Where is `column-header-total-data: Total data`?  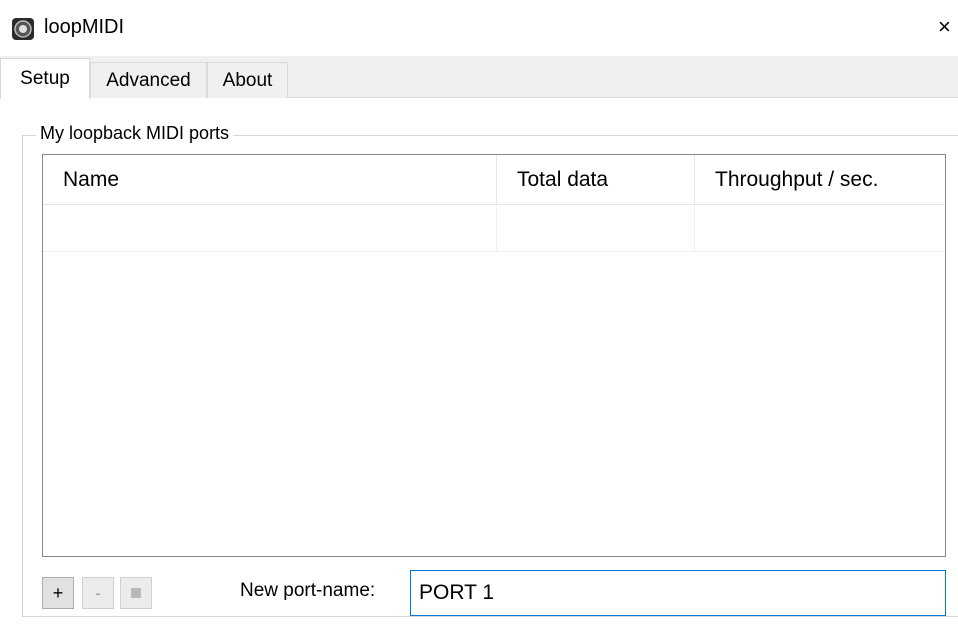
column-header-total-data: Total data is located at coordinates (596, 180).